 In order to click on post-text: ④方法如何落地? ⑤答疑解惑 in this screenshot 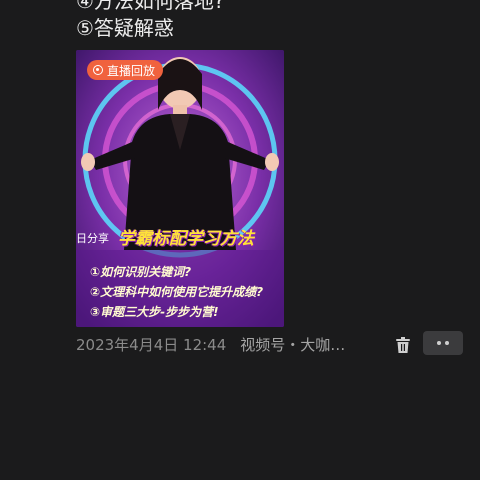, I will do `click(266, 21)`.